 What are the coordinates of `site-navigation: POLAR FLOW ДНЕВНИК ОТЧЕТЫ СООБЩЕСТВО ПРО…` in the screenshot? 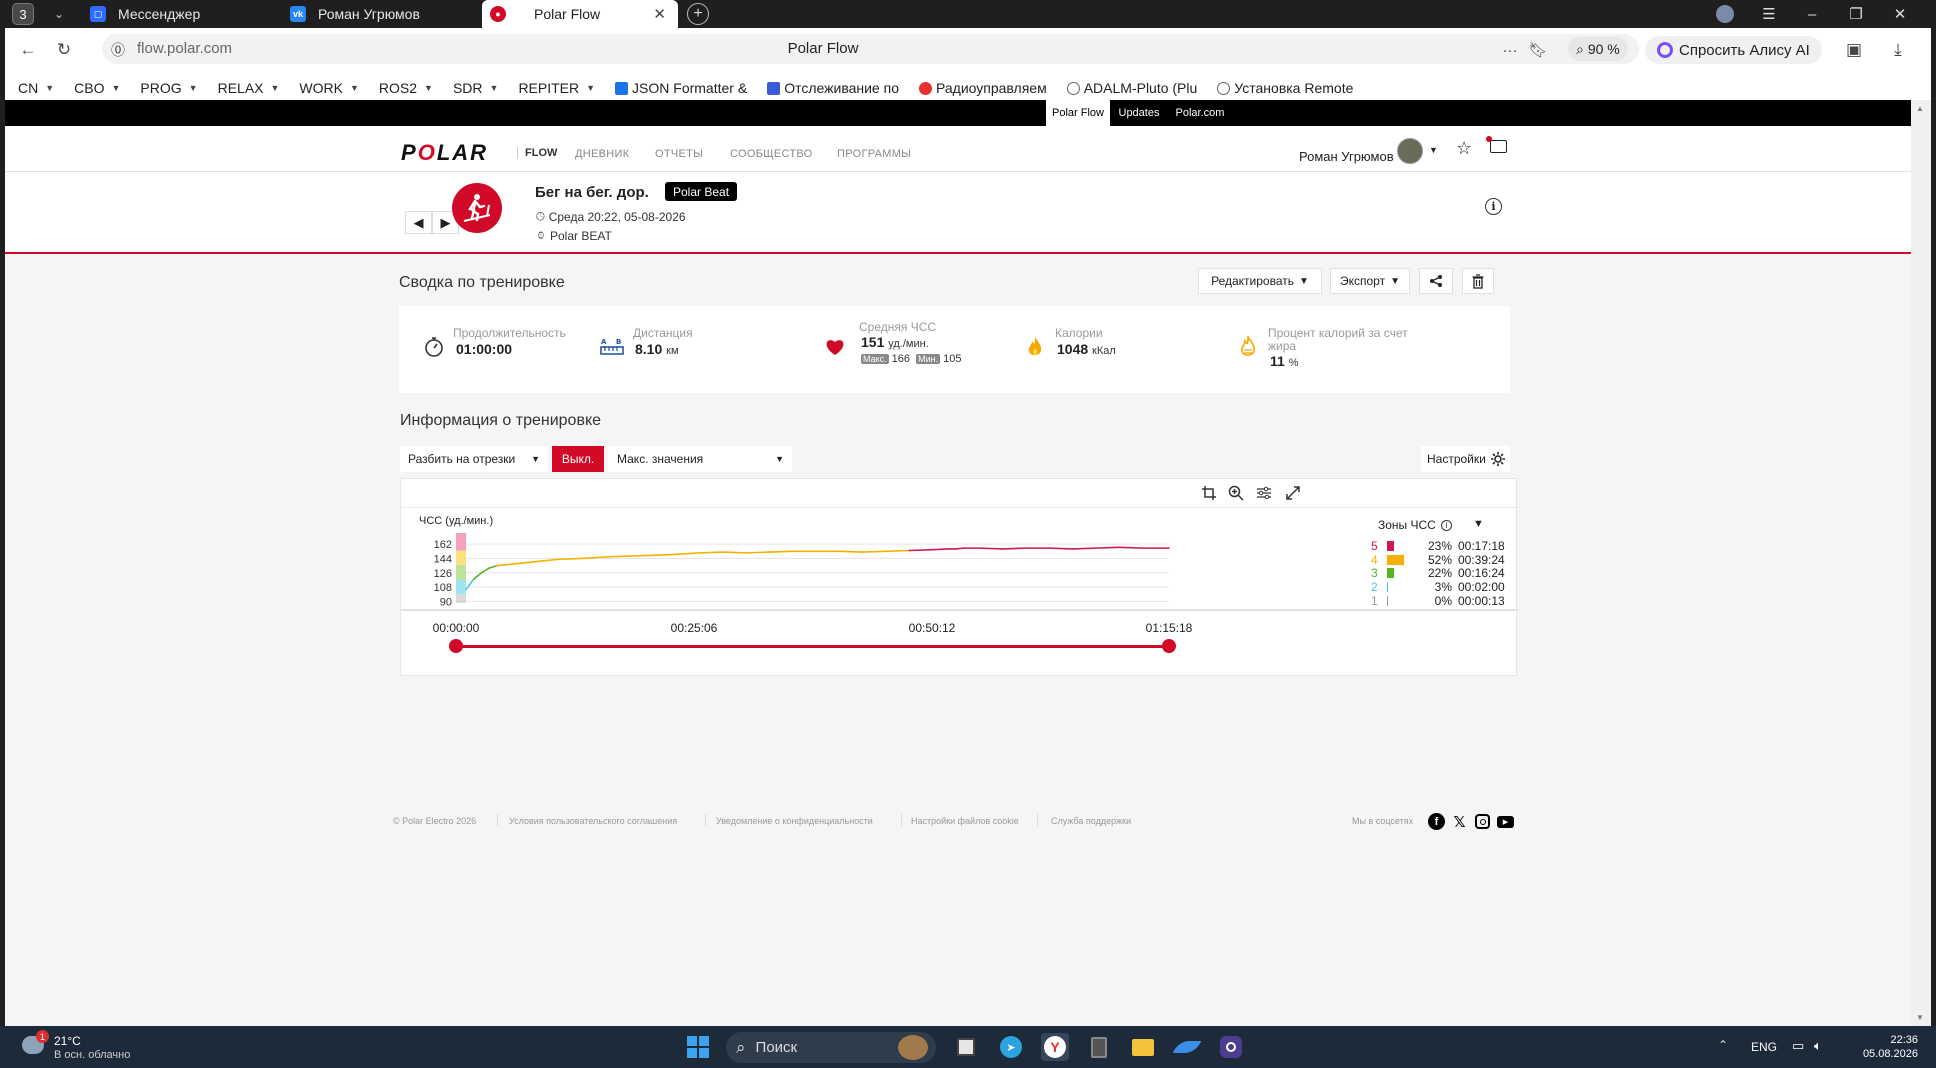 It's located at (958, 149).